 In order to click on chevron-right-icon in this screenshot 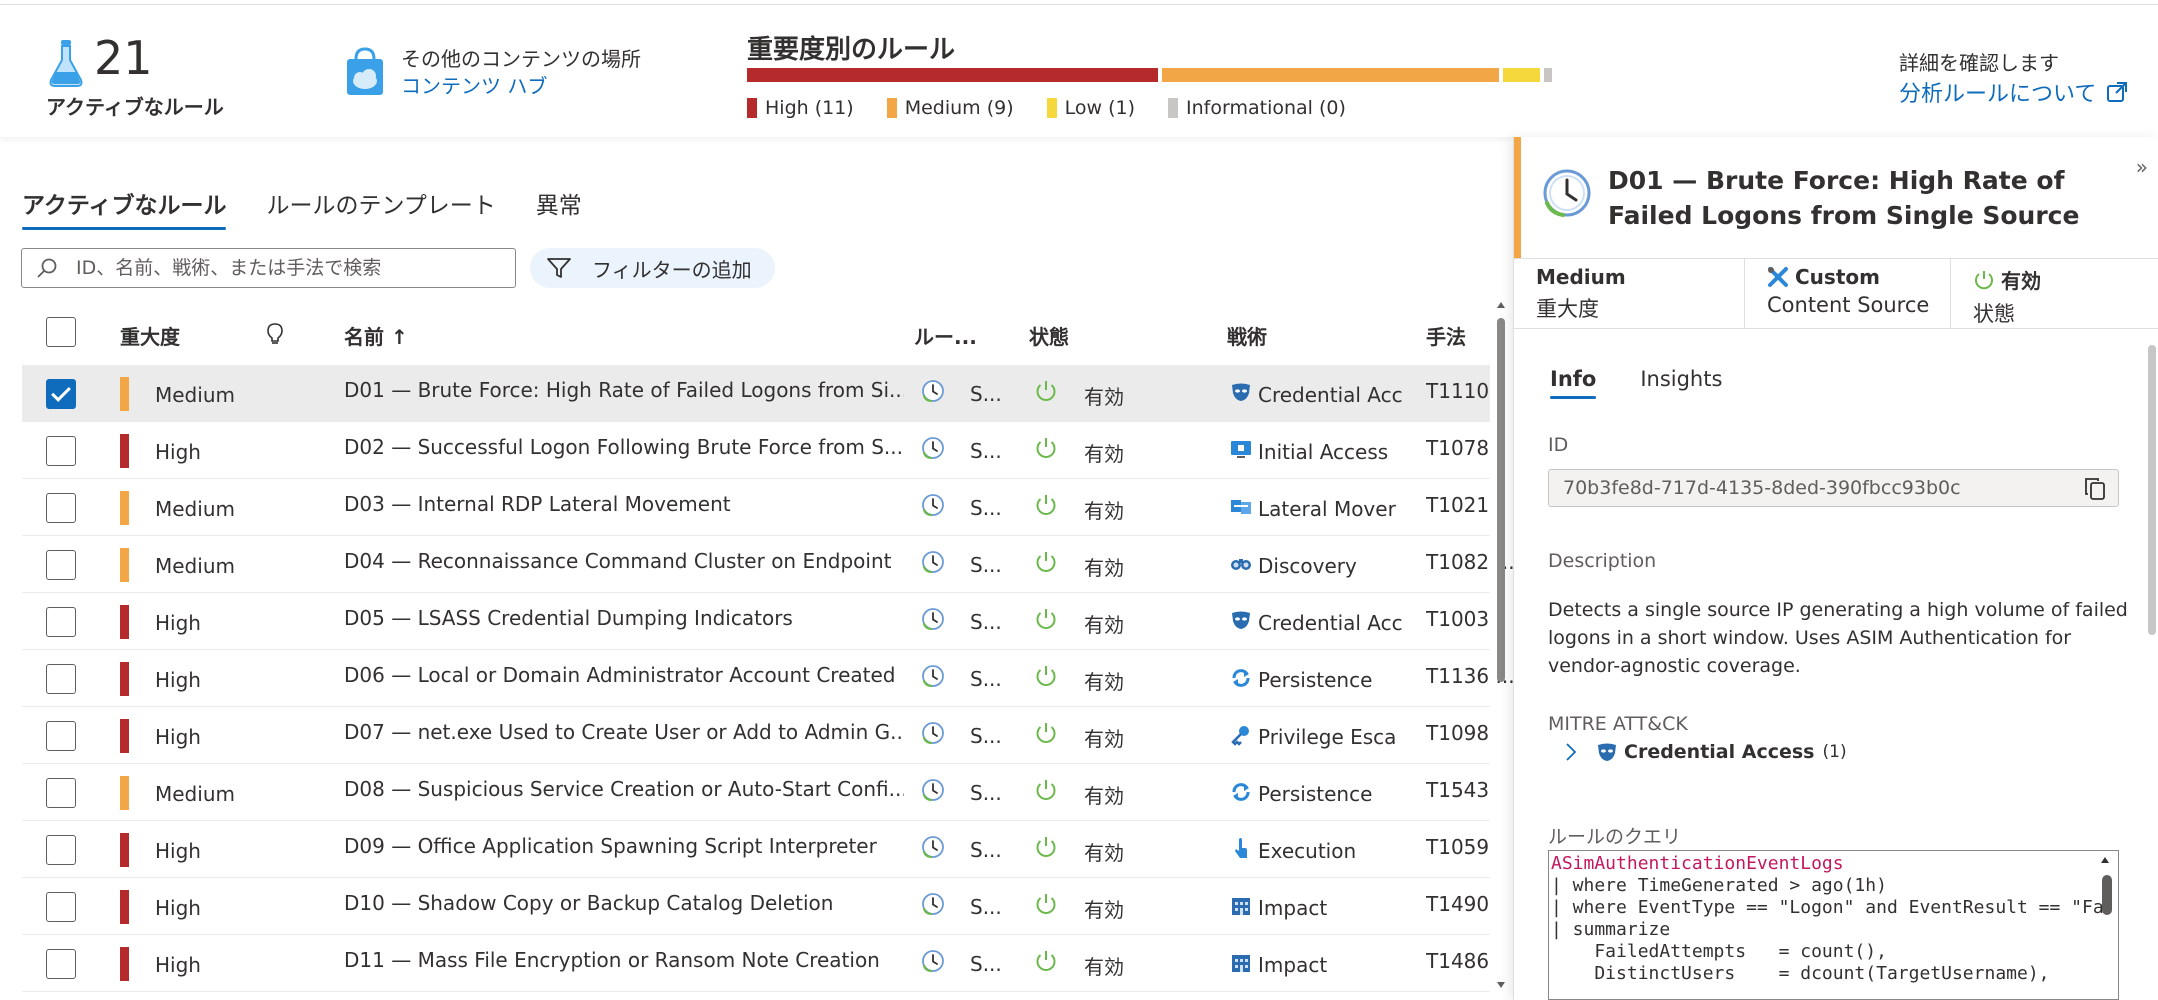, I will do `click(1571, 752)`.